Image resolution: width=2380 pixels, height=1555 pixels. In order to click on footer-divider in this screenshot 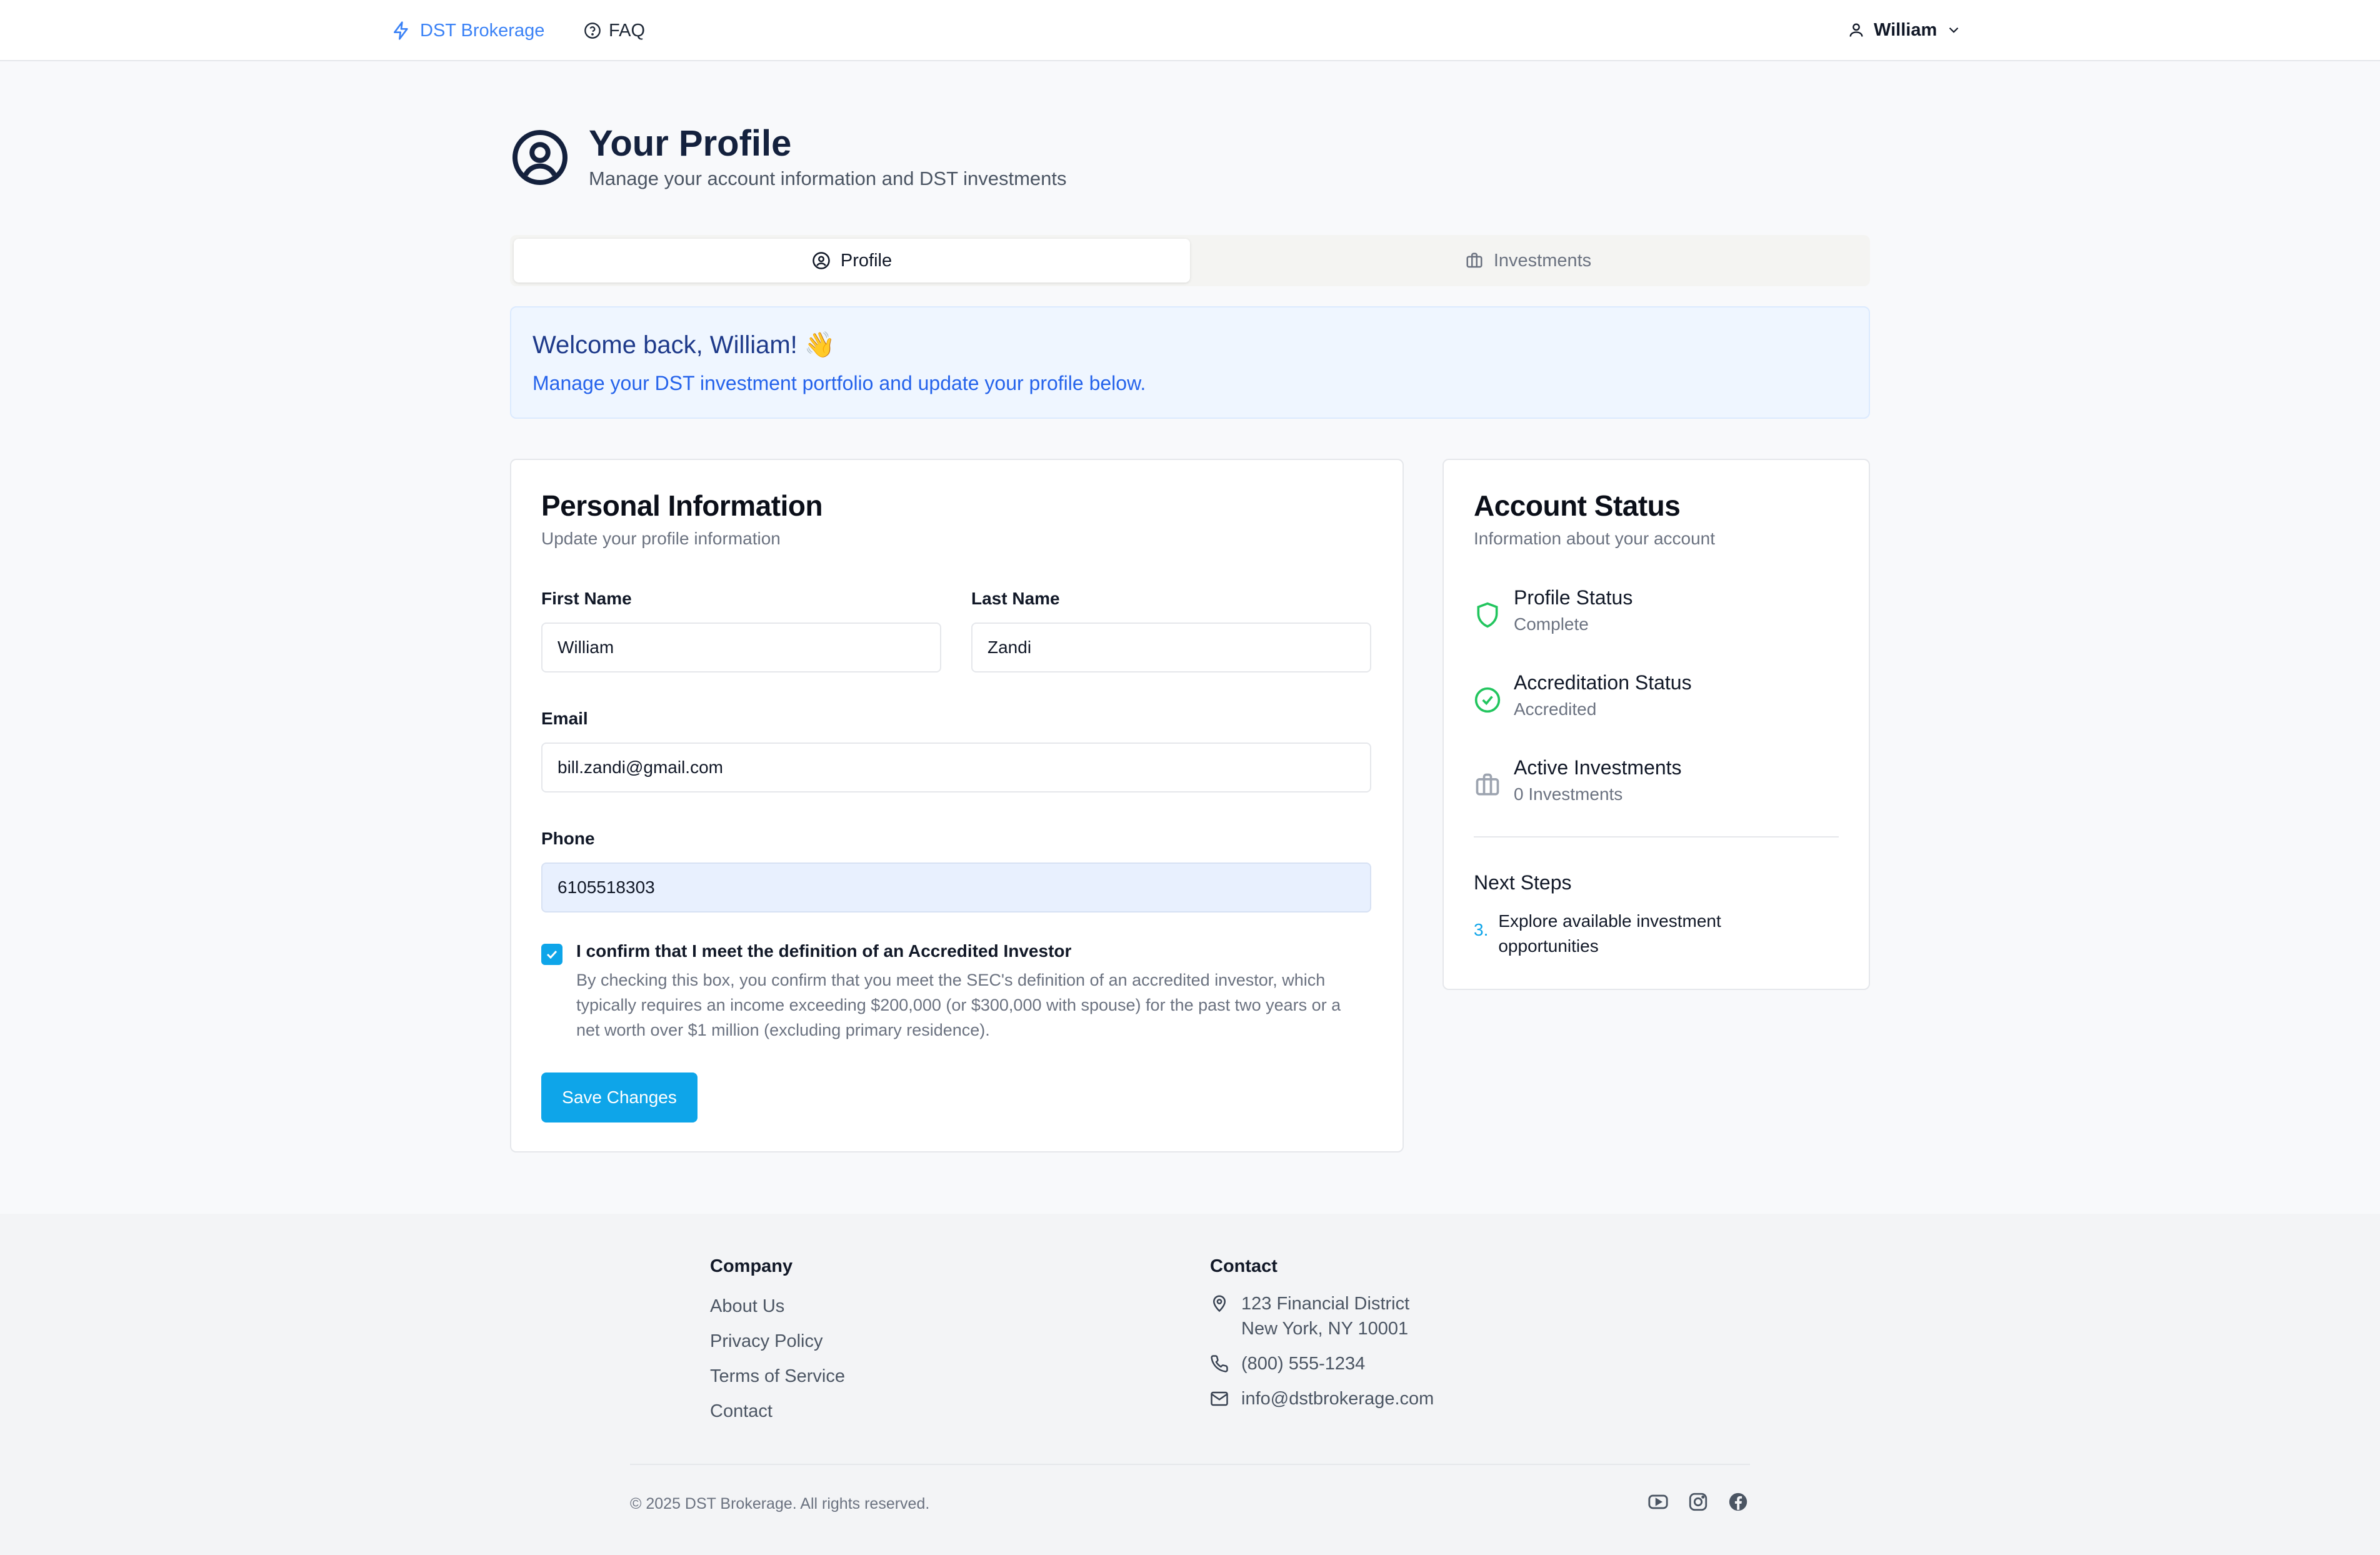, I will do `click(1190, 1465)`.